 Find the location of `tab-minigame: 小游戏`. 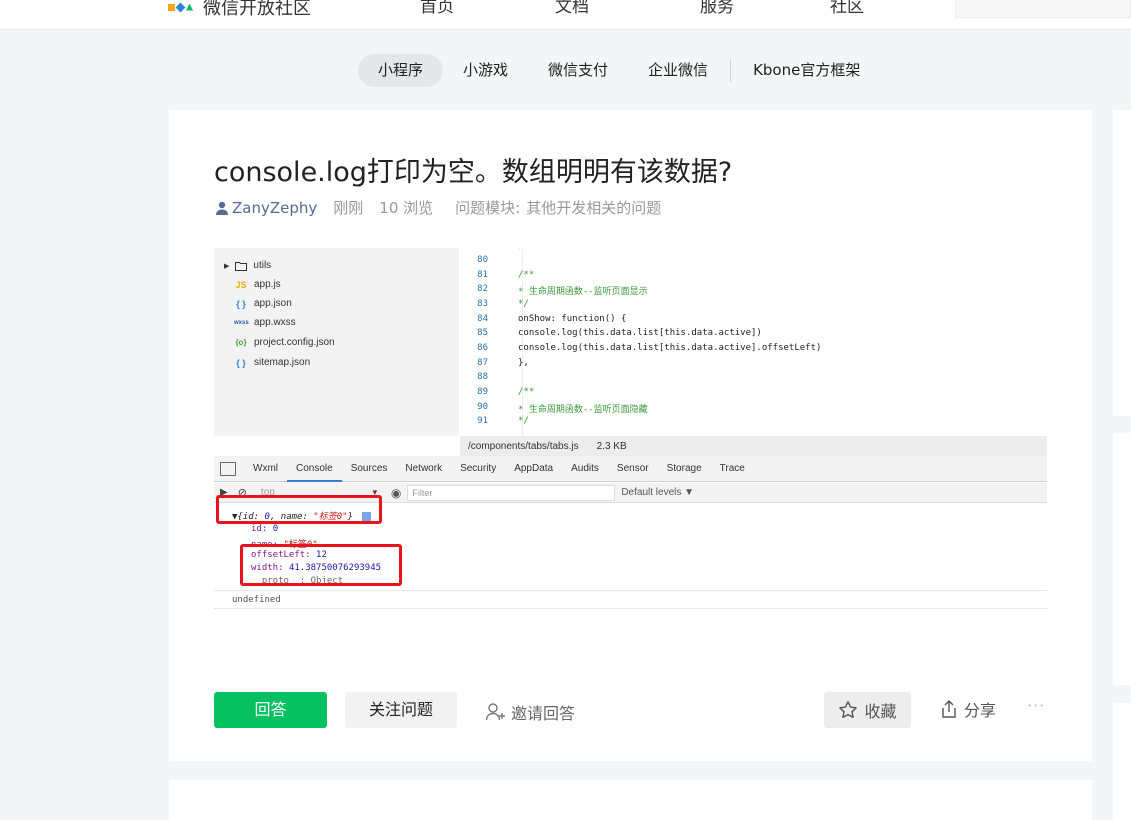

tab-minigame: 小游戏 is located at coordinates (485, 70).